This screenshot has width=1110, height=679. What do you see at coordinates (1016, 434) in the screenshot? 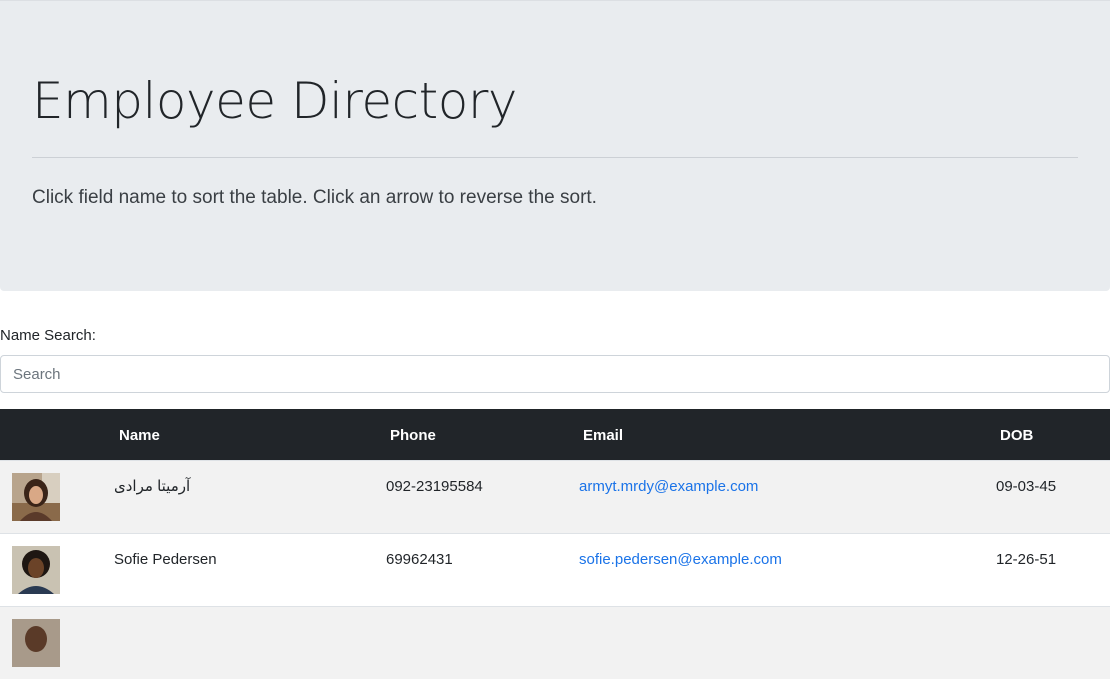
I see `column-header-dob: DOB` at bounding box center [1016, 434].